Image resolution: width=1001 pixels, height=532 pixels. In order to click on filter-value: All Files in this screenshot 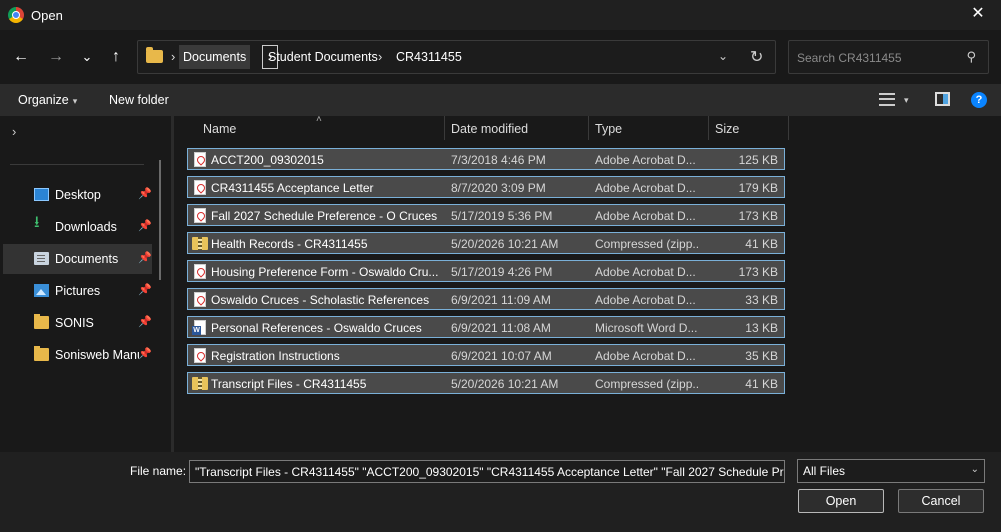, I will do `click(824, 471)`.